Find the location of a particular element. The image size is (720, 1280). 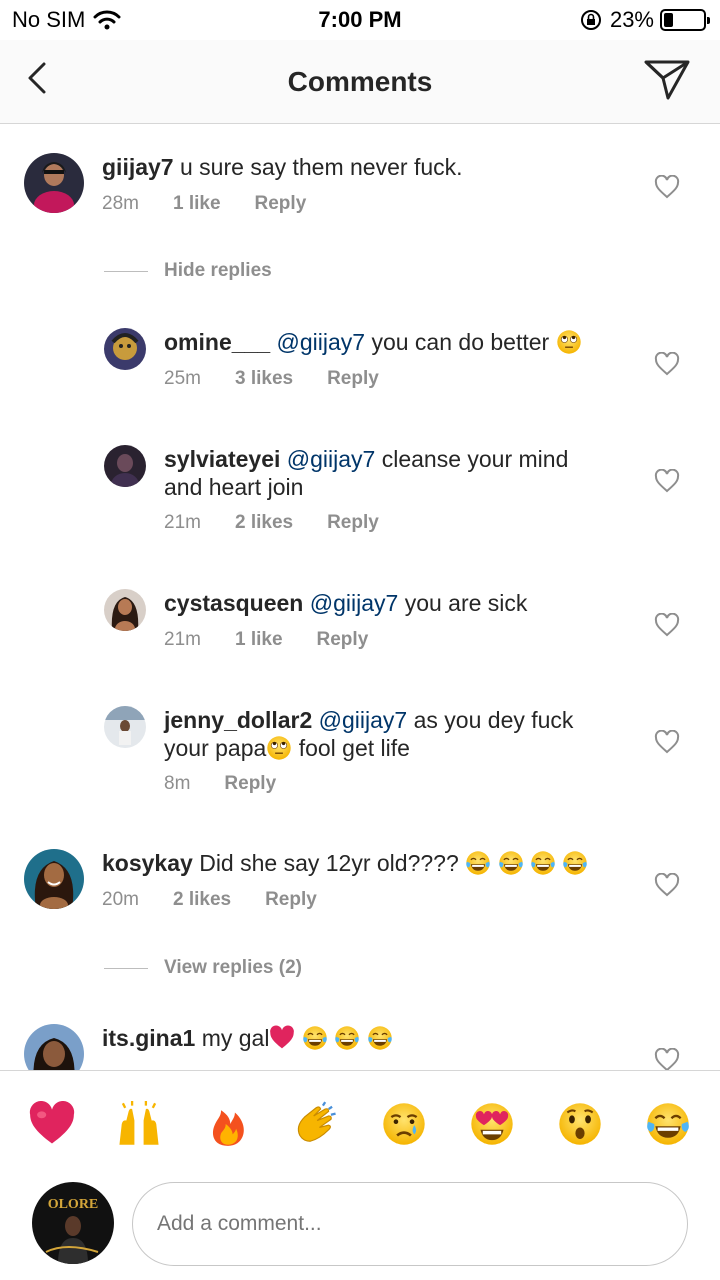

hide-replies-button: Hide replies is located at coordinates (188, 271).